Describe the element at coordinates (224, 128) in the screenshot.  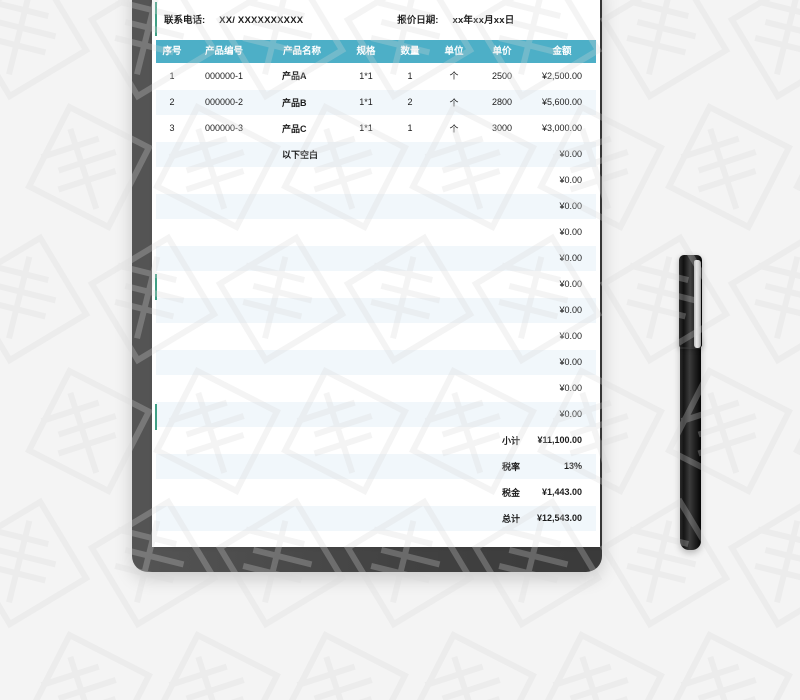
I see `cell-code: 000000-3` at that location.